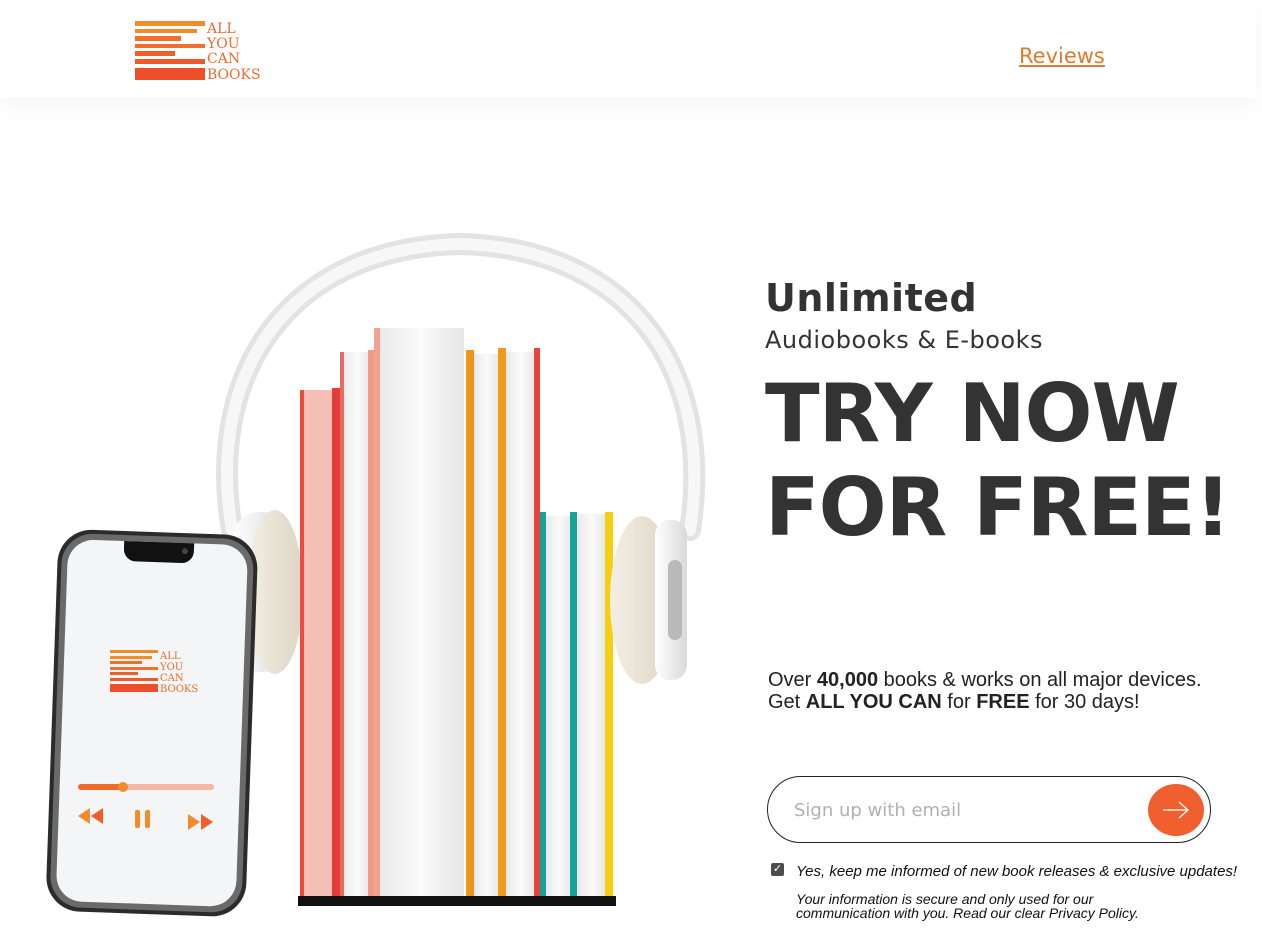 The image size is (1262, 951). I want to click on headline-cta-line-2: FOR FREE!, so click(998, 507).